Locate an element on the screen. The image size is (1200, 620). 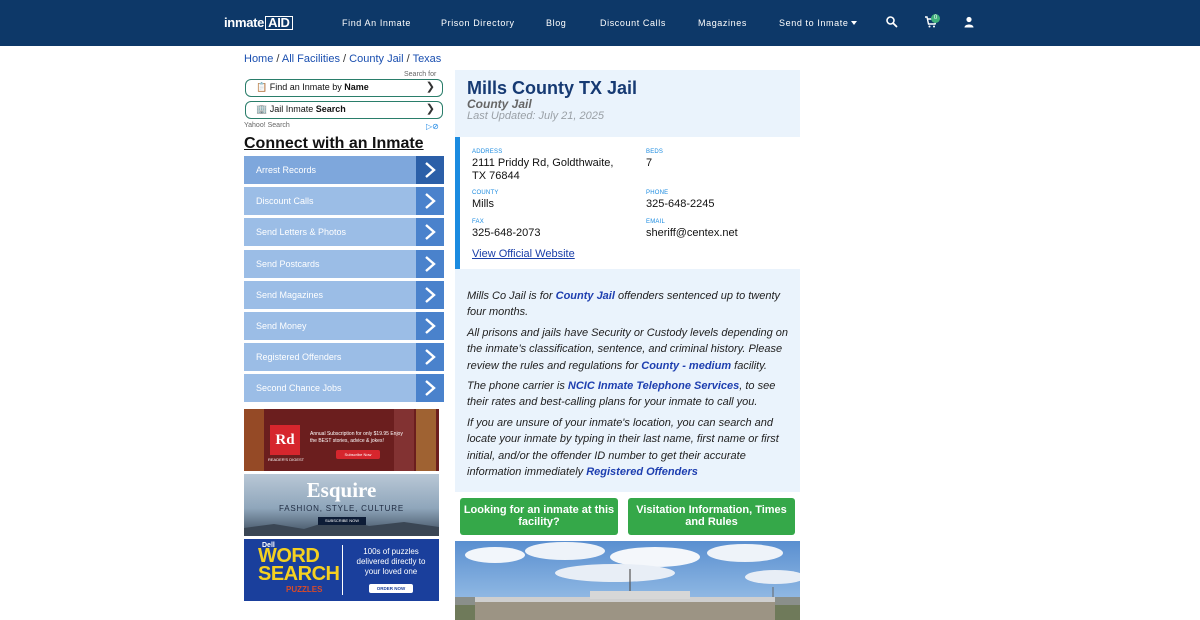
esquire-logo: Esquire is located at coordinates (341, 490).